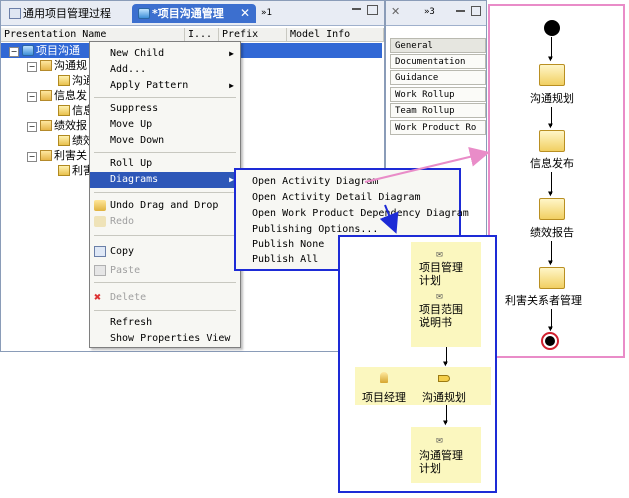 This screenshot has width=629, height=498. Describe the element at coordinates (427, 165) in the screenshot. I see `pink-callout-arrow` at that location.